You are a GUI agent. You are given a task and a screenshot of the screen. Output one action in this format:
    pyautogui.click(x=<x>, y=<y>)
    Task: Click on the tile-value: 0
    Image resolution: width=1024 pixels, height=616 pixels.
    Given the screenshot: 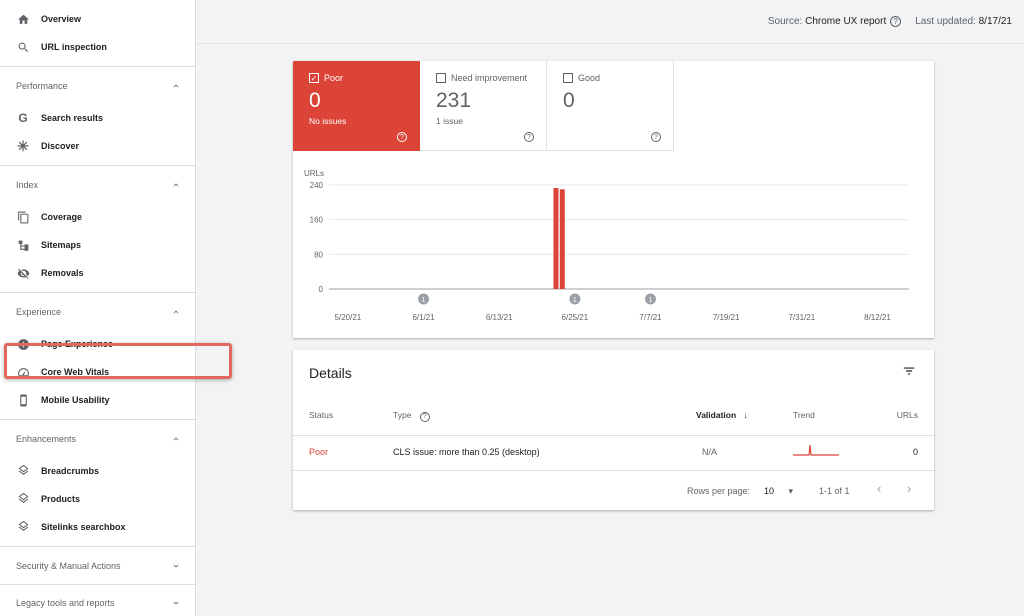 What is the action you would take?
    pyautogui.click(x=569, y=100)
    